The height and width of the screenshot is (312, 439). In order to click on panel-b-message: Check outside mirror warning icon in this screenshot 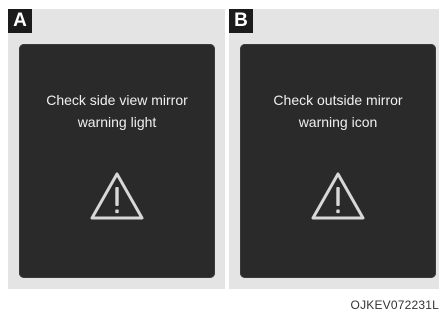, I will do `click(338, 111)`.